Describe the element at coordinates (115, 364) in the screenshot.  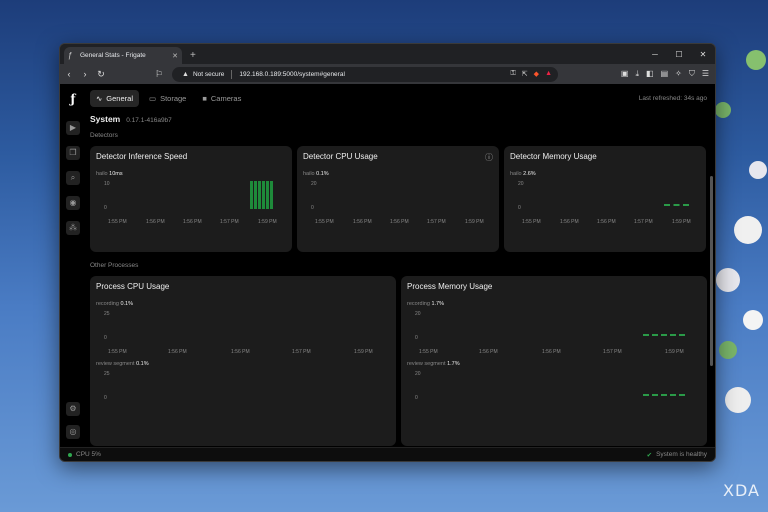
I see `series-name: review segment` at that location.